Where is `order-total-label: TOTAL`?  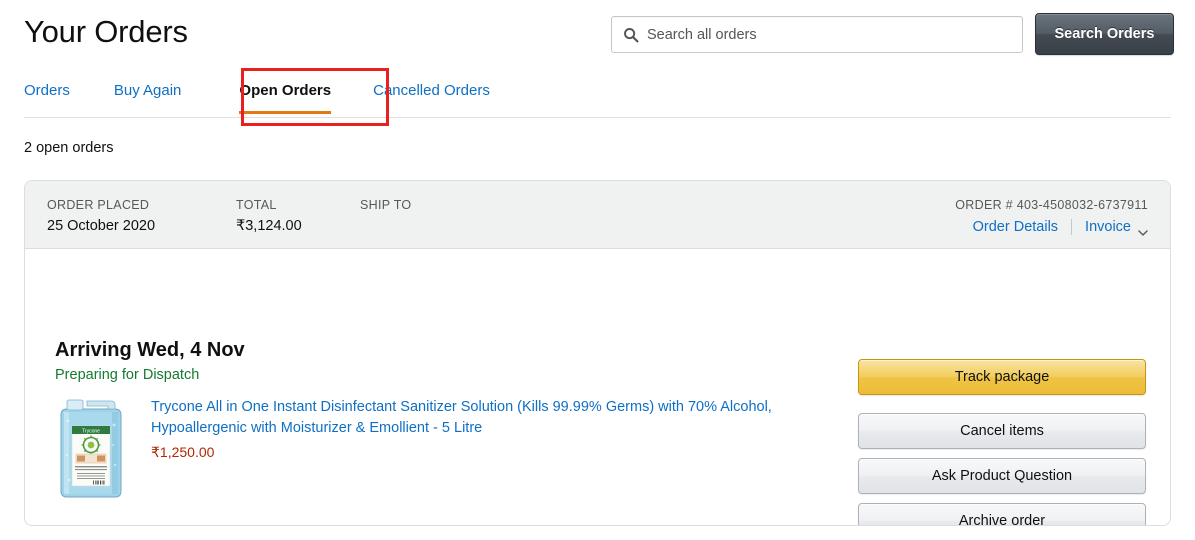 order-total-label: TOTAL is located at coordinates (256, 205).